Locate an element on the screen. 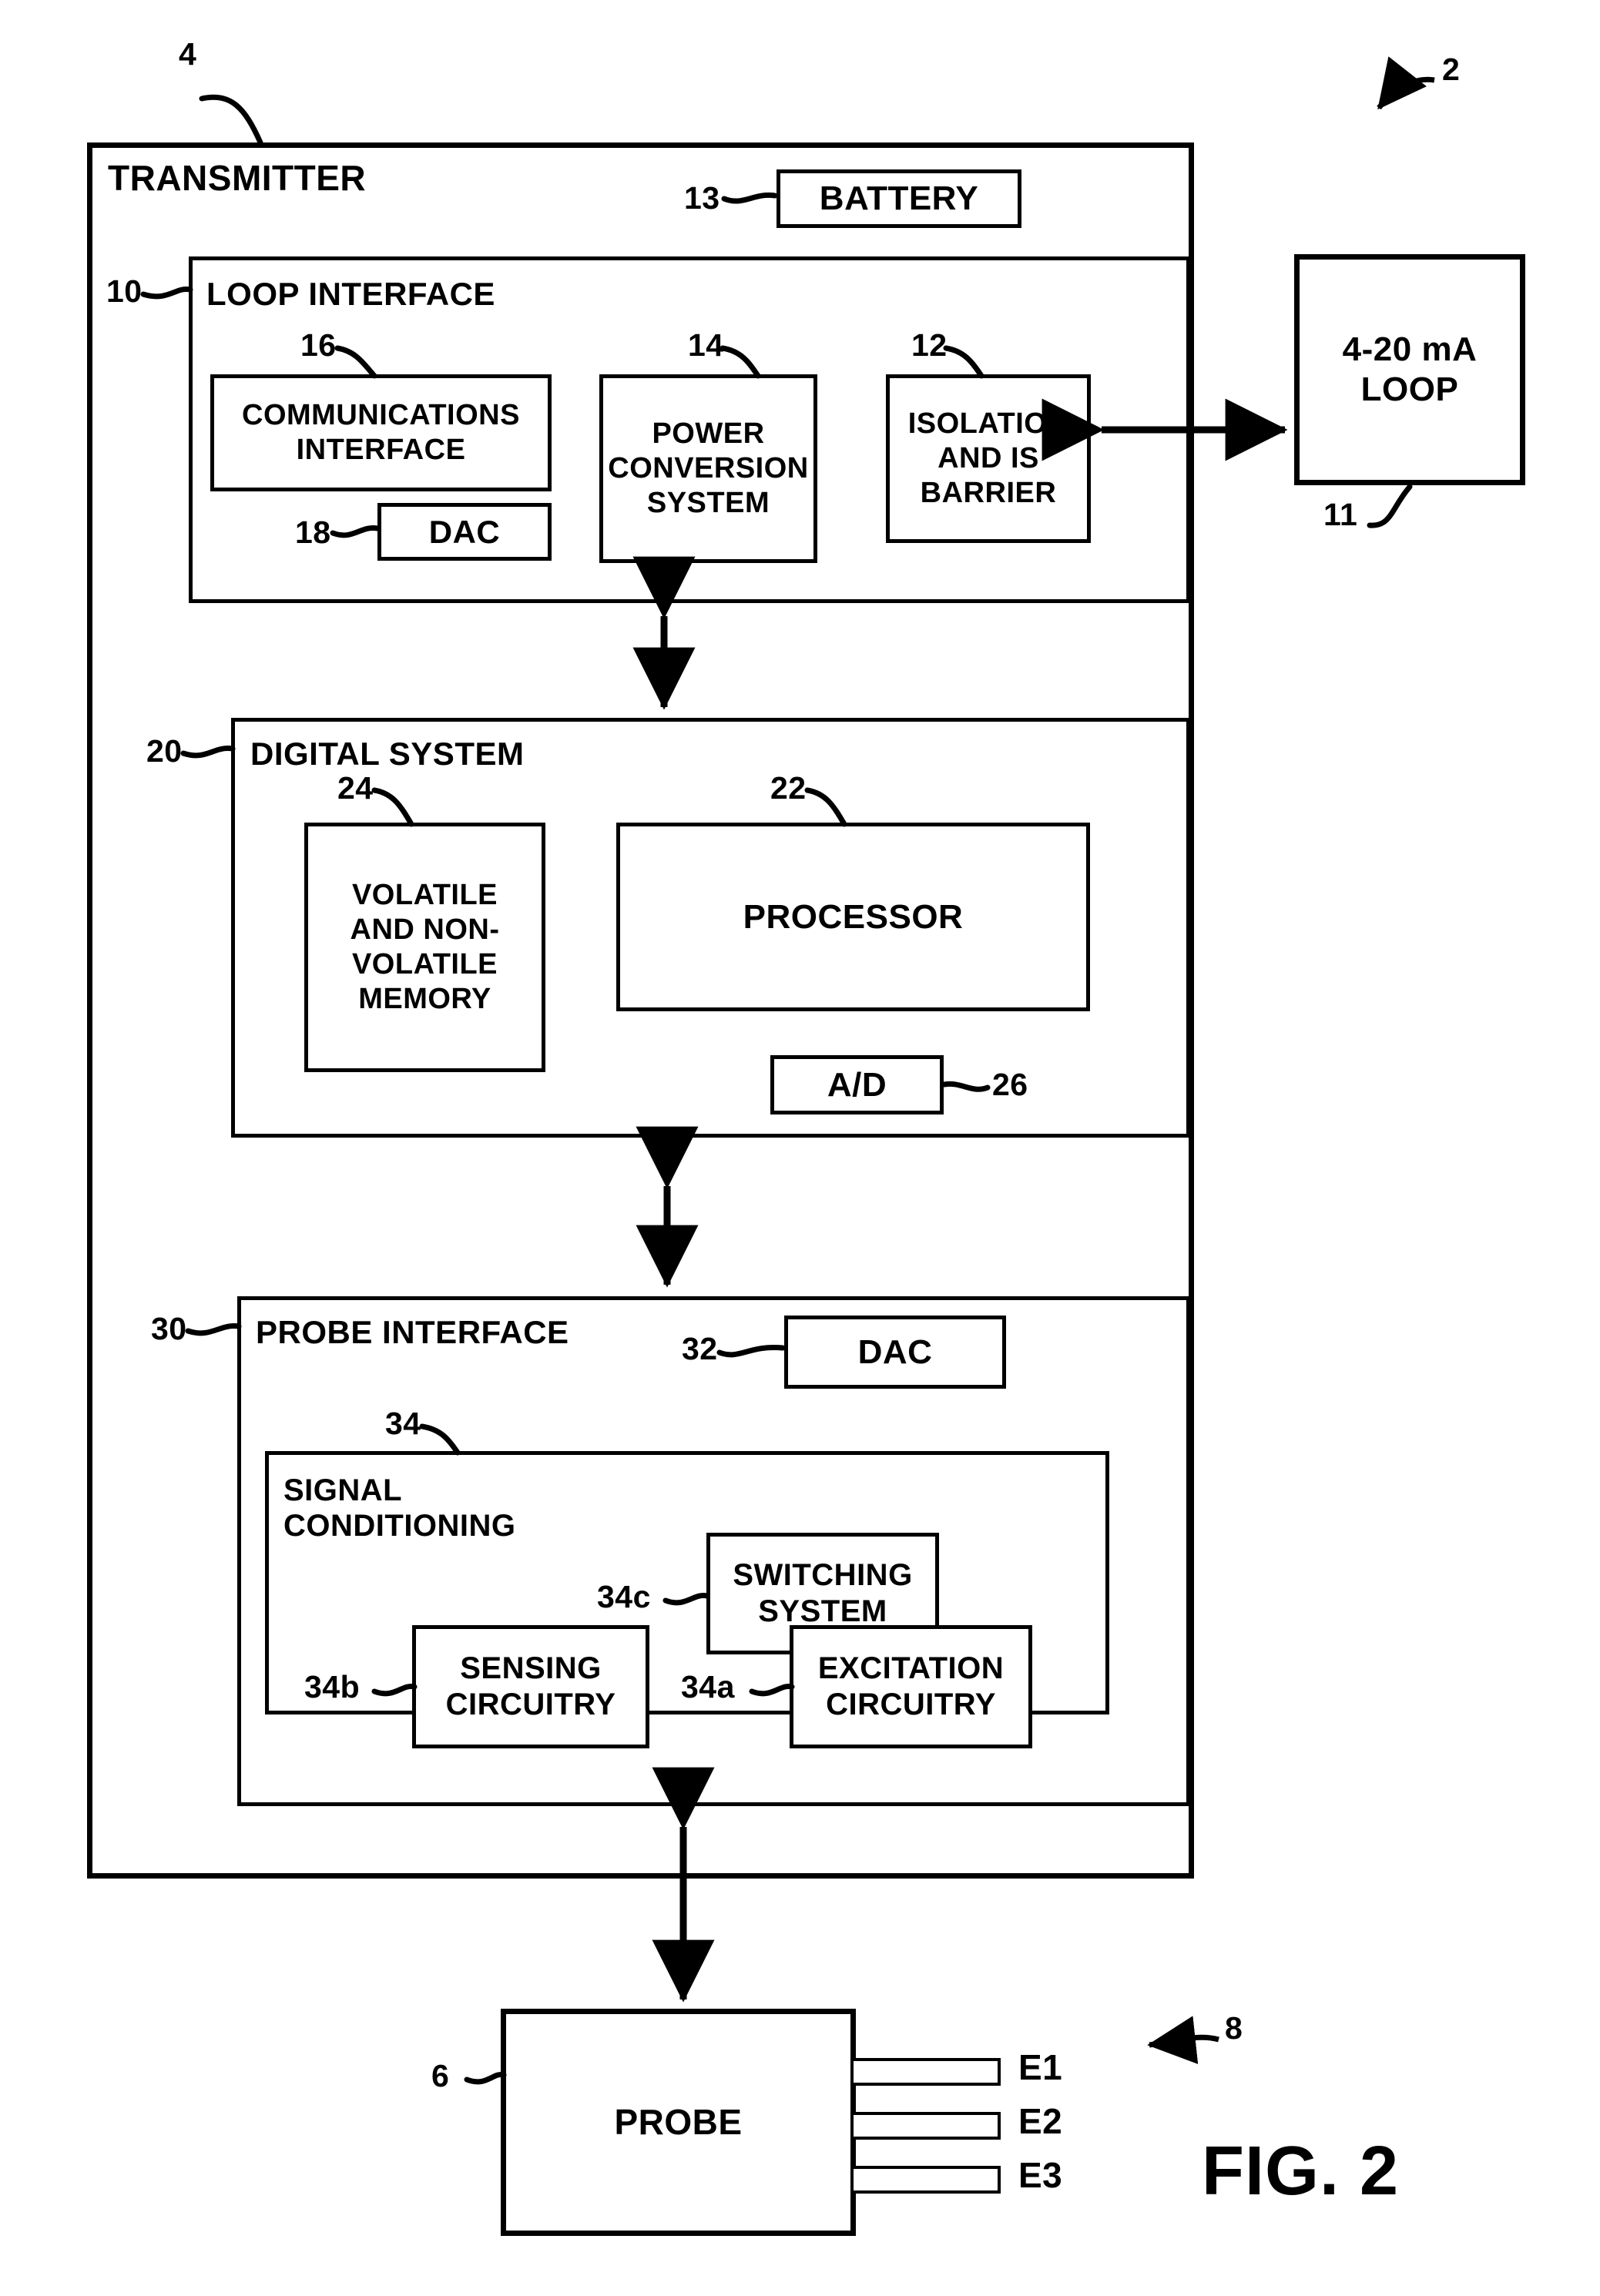 Image resolution: width=1600 pixels, height=2296 pixels. ref-30: 30 is located at coordinates (169, 1328).